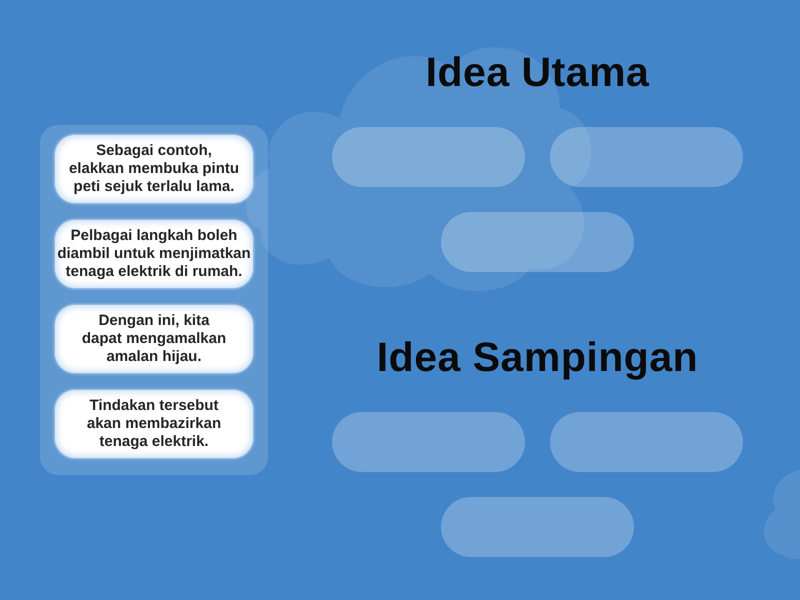 The width and height of the screenshot is (800, 600). Describe the element at coordinates (154, 424) in the screenshot. I see `answer-card: Tindakan tersebut akan membazirkan tenaga elektrik.` at that location.